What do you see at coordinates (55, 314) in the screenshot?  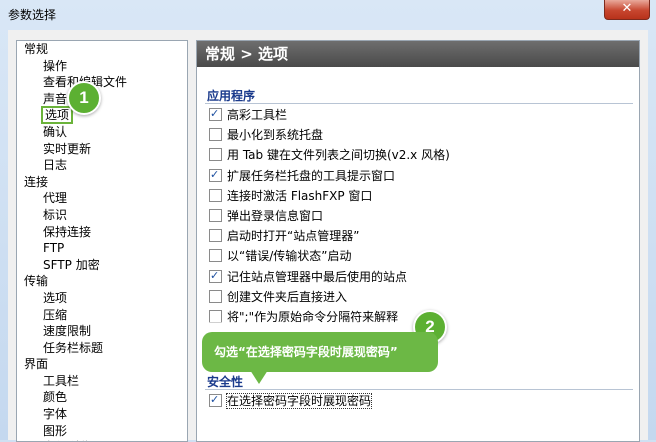 I see `tree-item-label: 压缩` at bounding box center [55, 314].